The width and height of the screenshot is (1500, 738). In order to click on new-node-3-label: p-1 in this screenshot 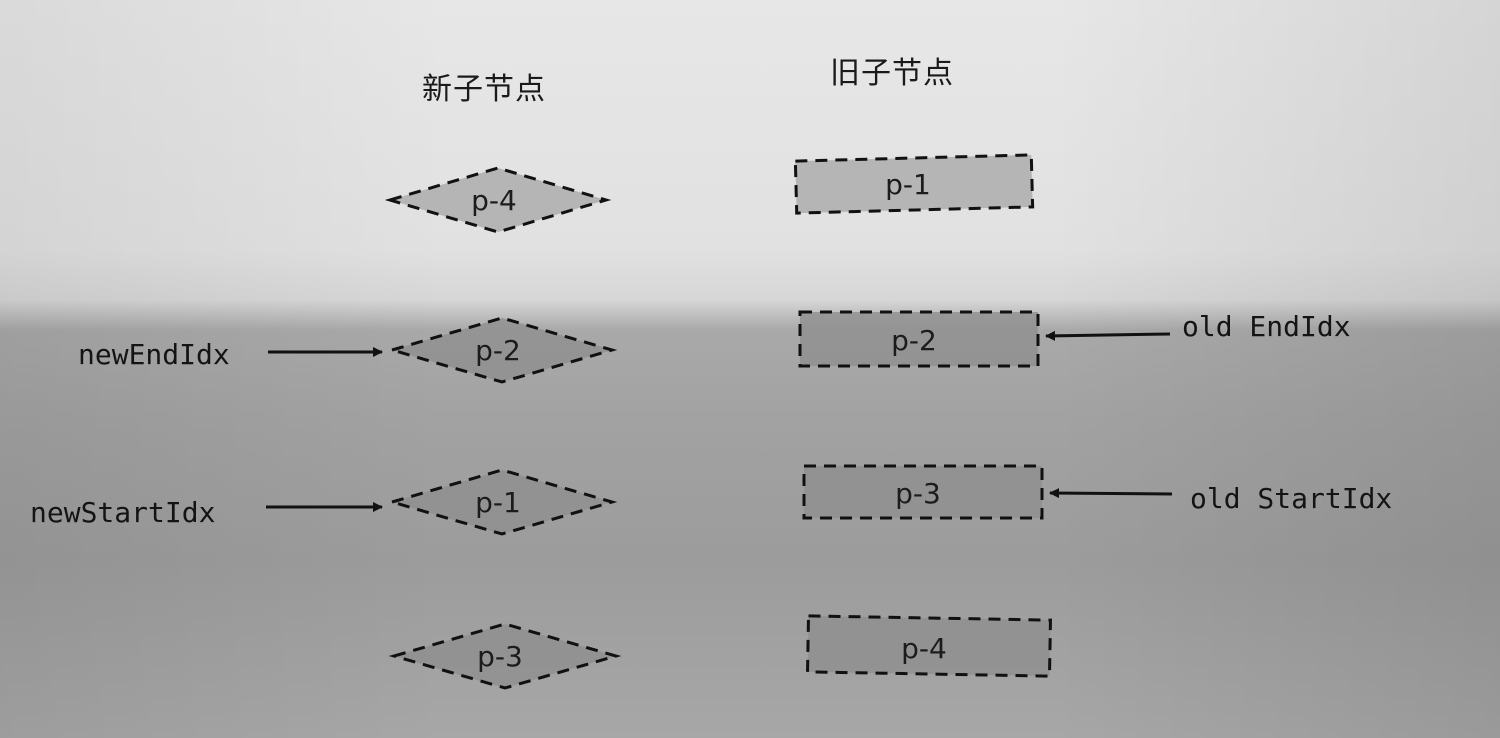, I will do `click(498, 502)`.